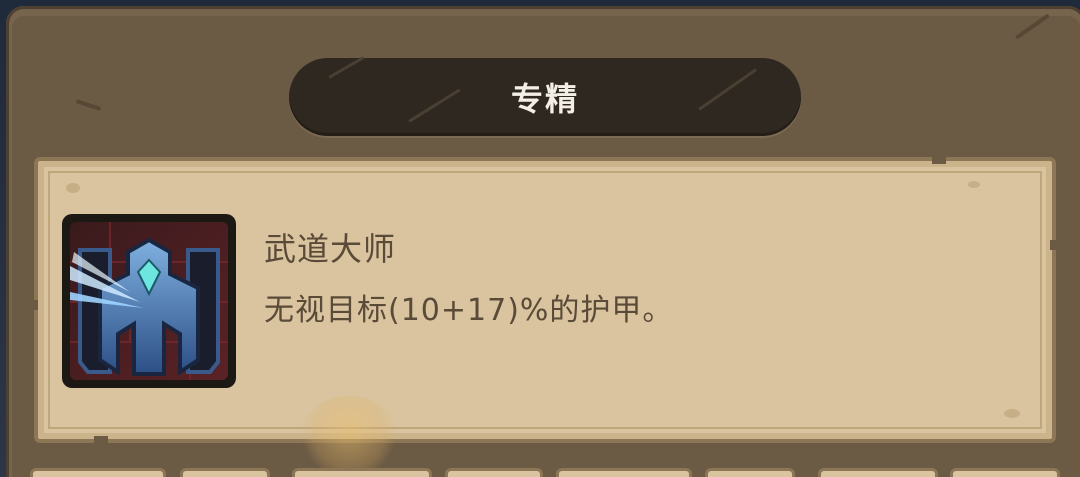  What do you see at coordinates (544, 99) in the screenshot?
I see `panel-title: 专精` at bounding box center [544, 99].